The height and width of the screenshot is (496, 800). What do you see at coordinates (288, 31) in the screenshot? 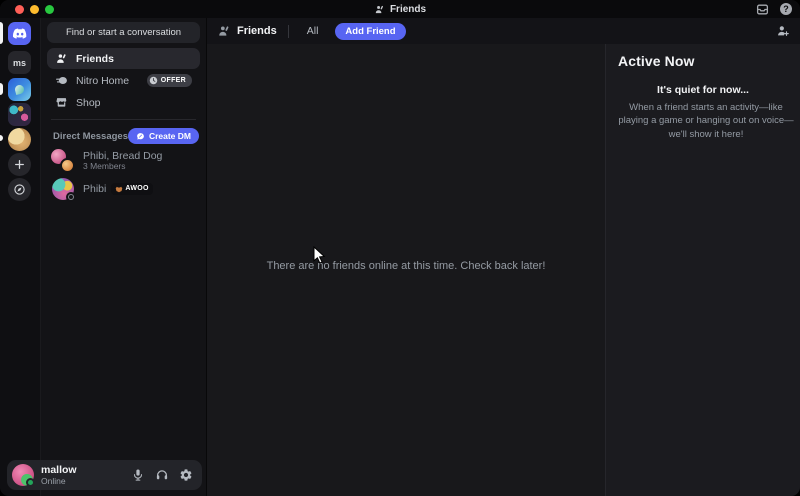
I see `header-separator` at bounding box center [288, 31].